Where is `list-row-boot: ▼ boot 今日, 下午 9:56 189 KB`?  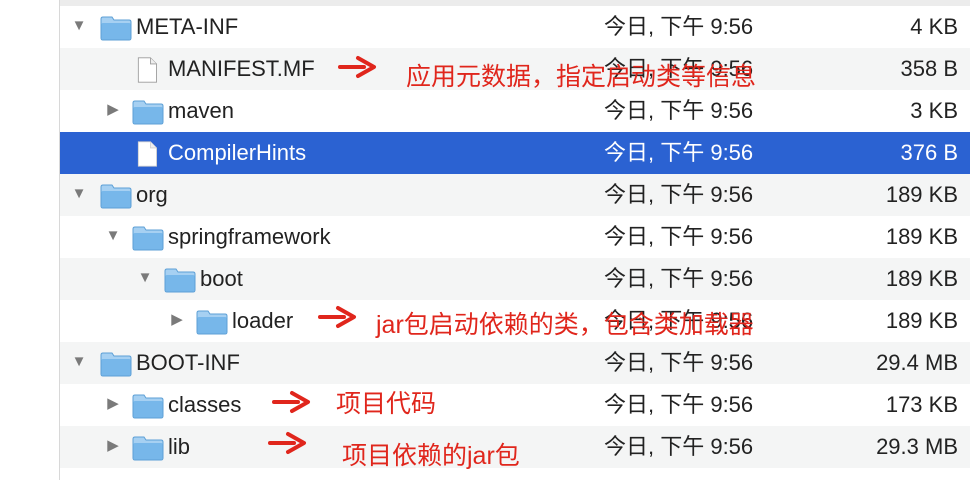
list-row-boot: ▼ boot 今日, 下午 9:56 189 KB is located at coordinates (515, 279).